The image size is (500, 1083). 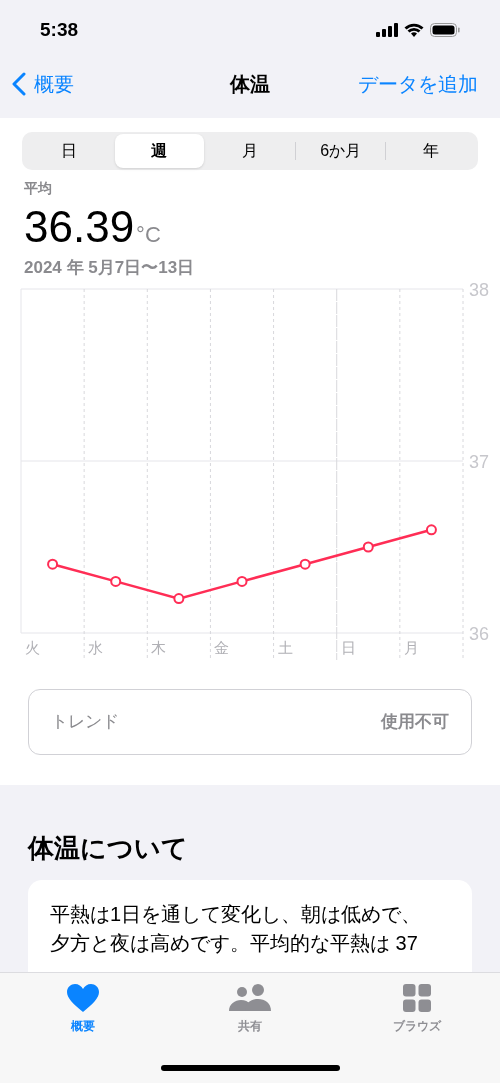 What do you see at coordinates (414, 30) in the screenshot?
I see `wifi-icon` at bounding box center [414, 30].